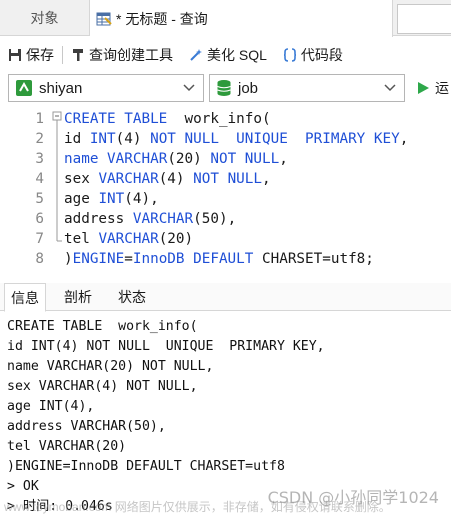 The image size is (451, 515). I want to click on line-number: 7, so click(39, 239).